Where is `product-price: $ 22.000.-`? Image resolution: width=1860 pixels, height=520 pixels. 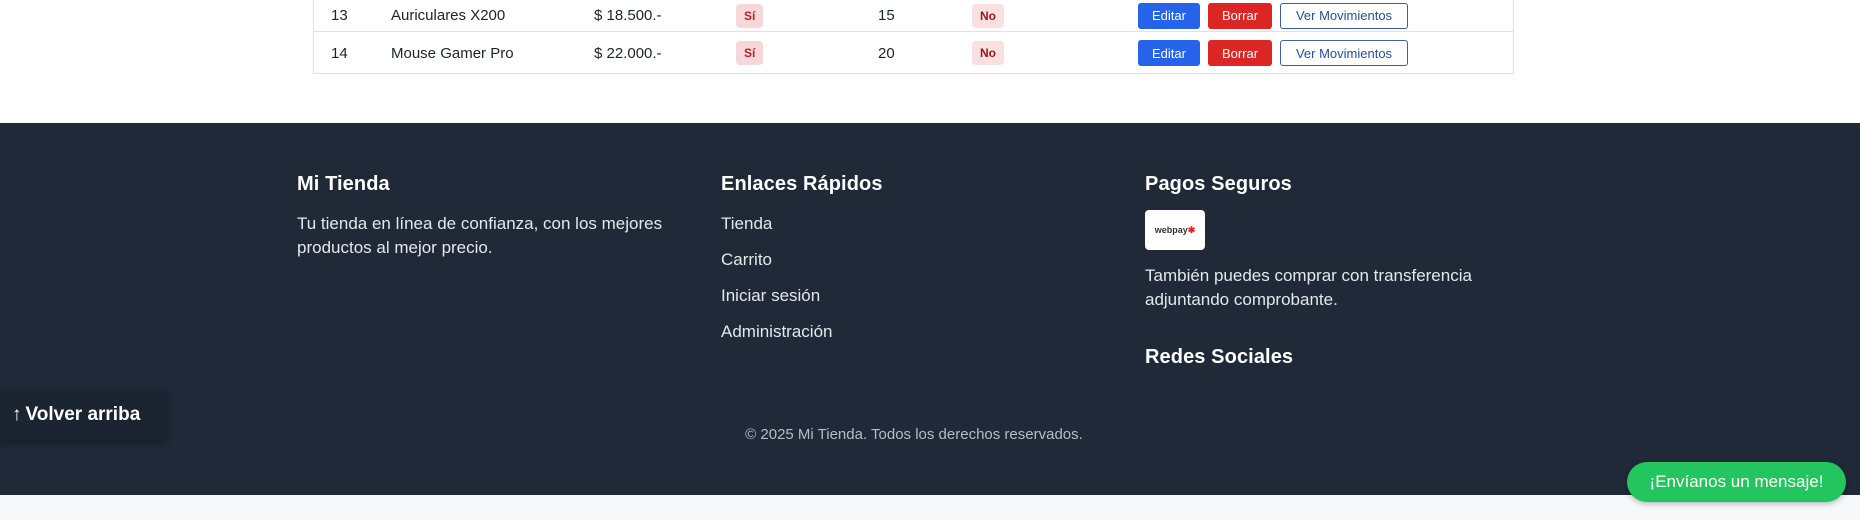
product-price: $ 22.000.- is located at coordinates (628, 53).